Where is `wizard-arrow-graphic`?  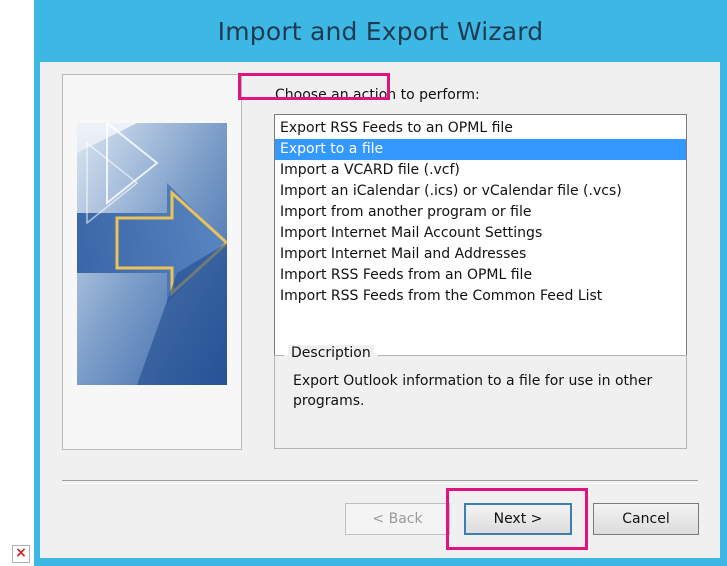 wizard-arrow-graphic is located at coordinates (152, 254).